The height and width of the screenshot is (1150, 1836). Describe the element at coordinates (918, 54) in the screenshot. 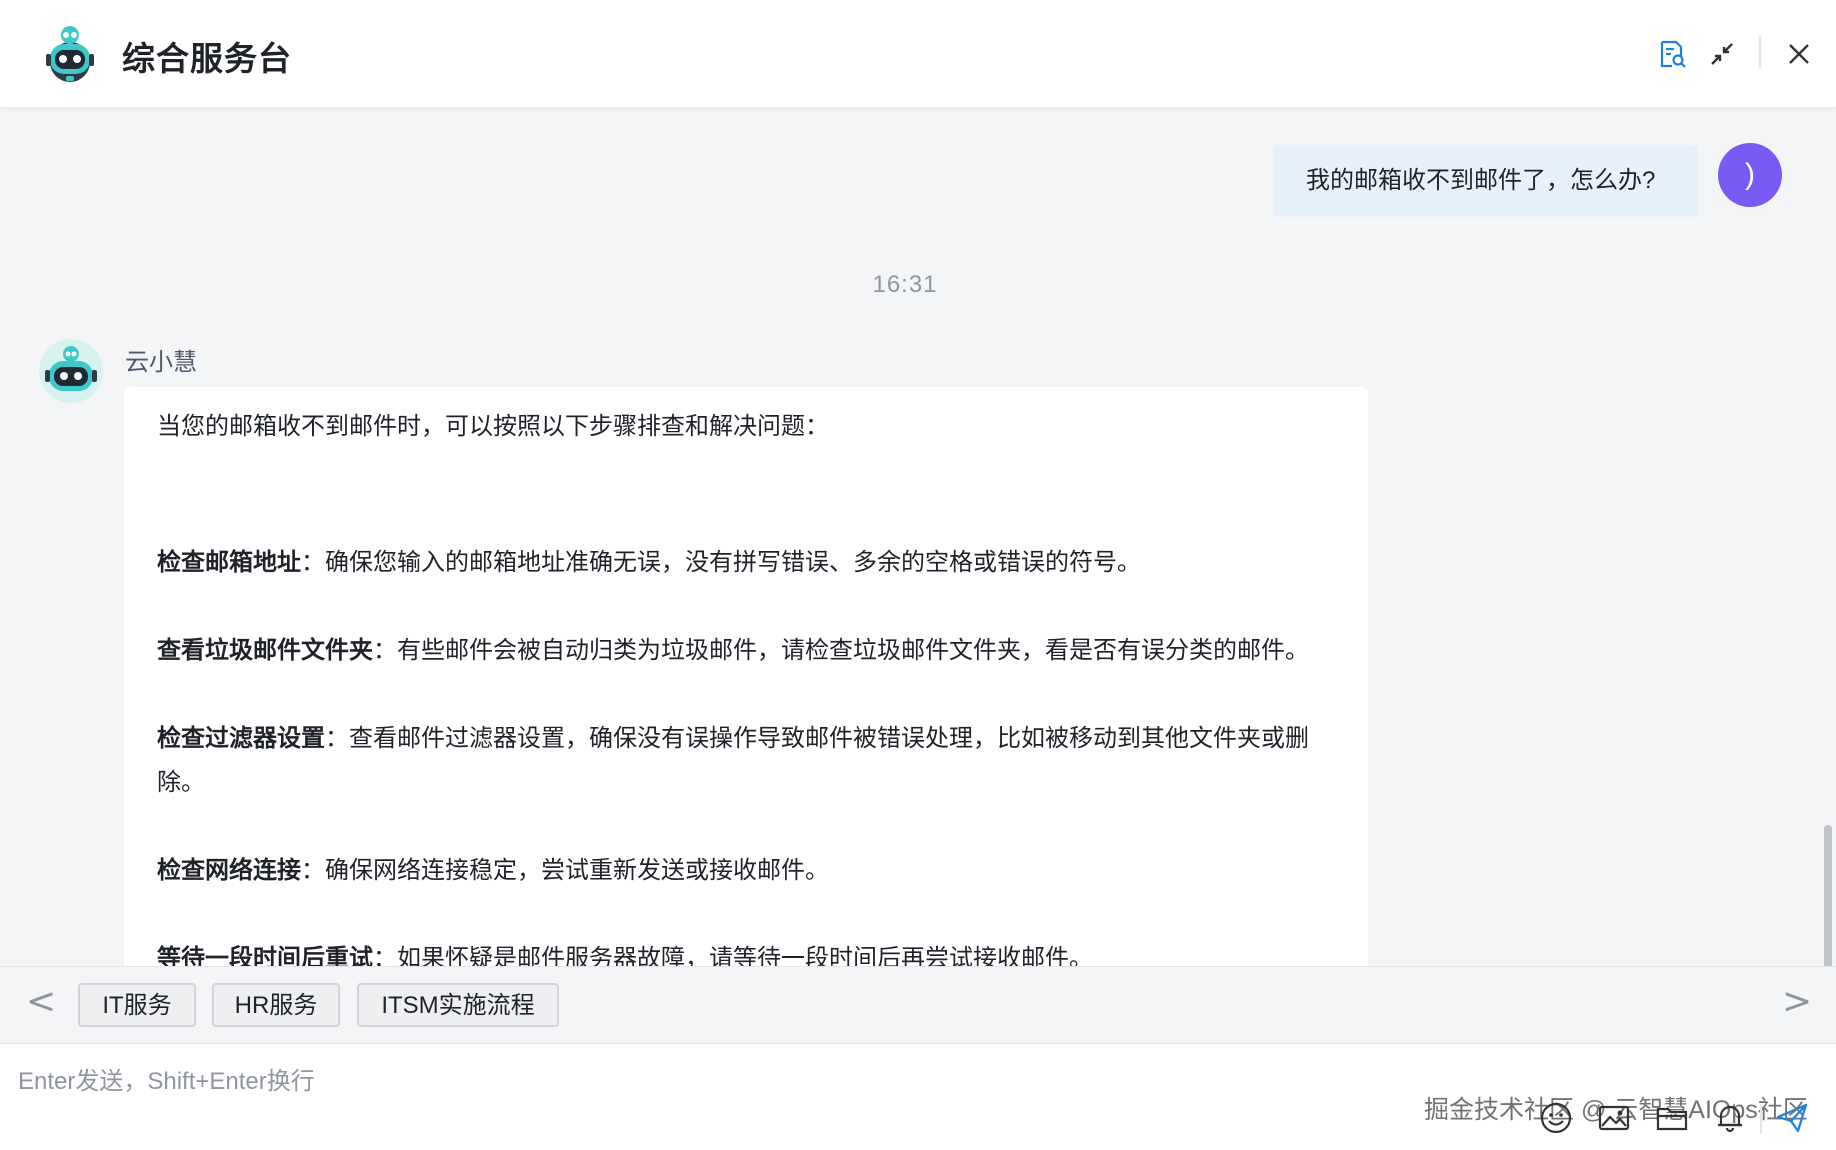

I see `header: 综合服务台` at that location.